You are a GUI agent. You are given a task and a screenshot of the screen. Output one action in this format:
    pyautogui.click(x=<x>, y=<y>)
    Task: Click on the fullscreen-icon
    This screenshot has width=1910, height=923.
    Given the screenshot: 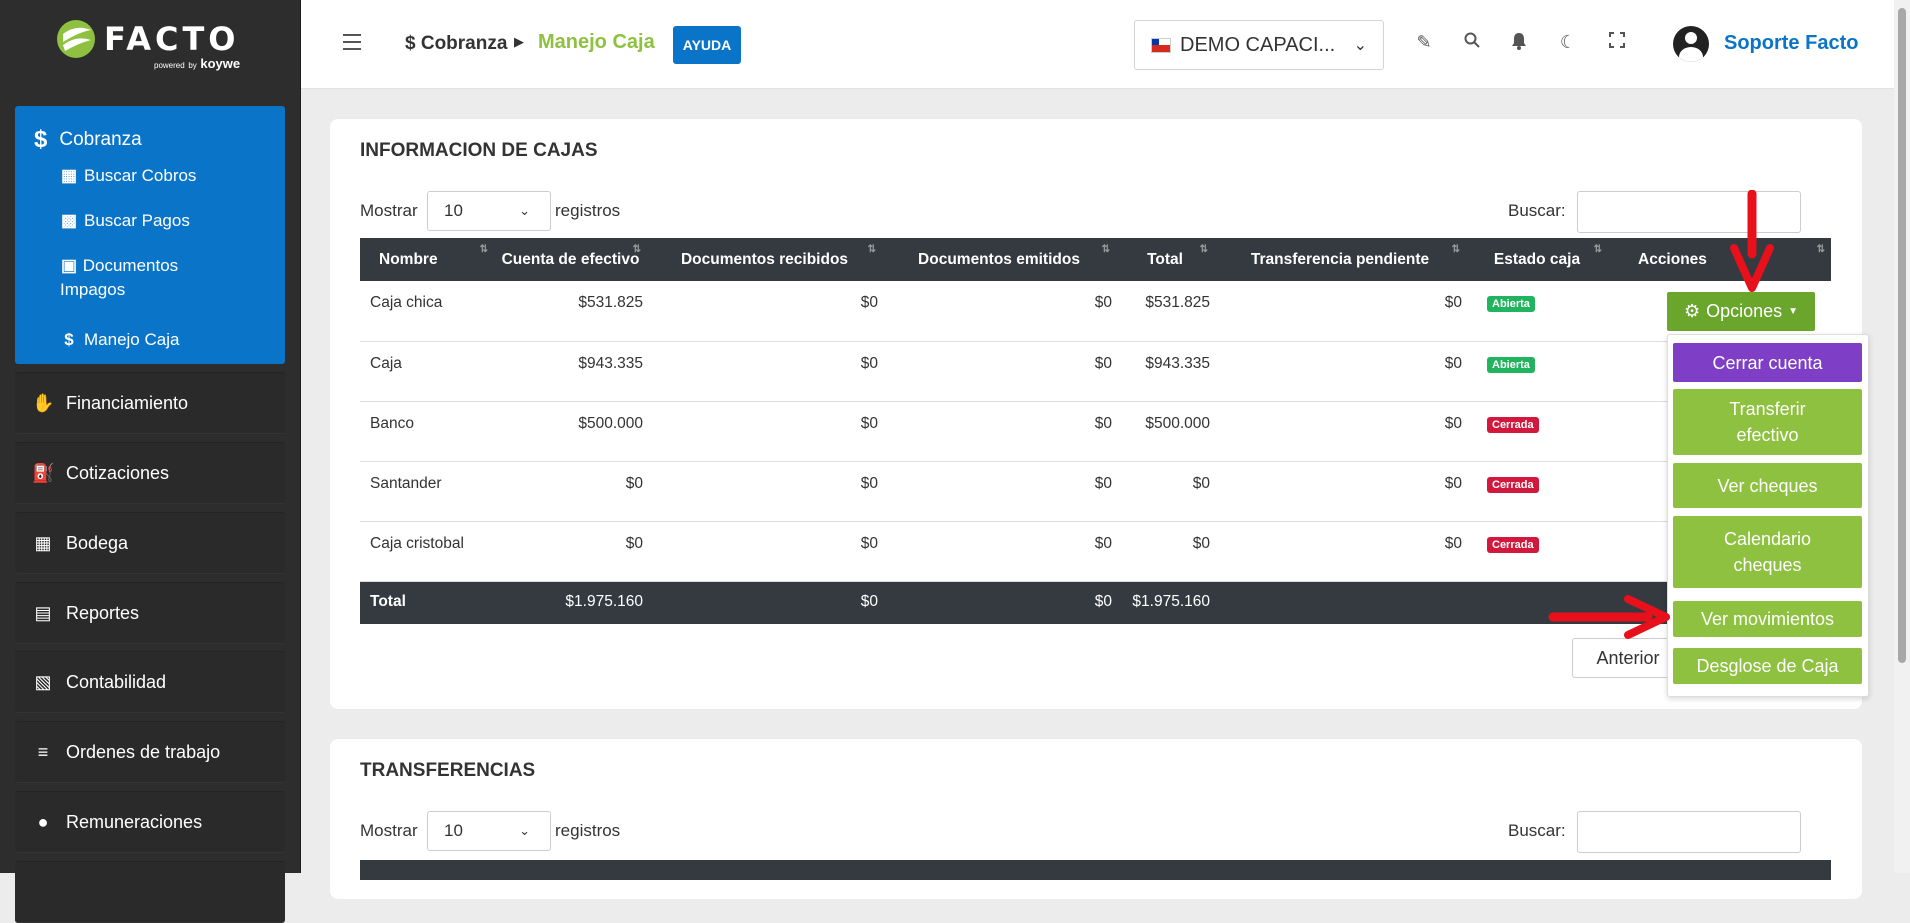 What is the action you would take?
    pyautogui.click(x=1617, y=42)
    